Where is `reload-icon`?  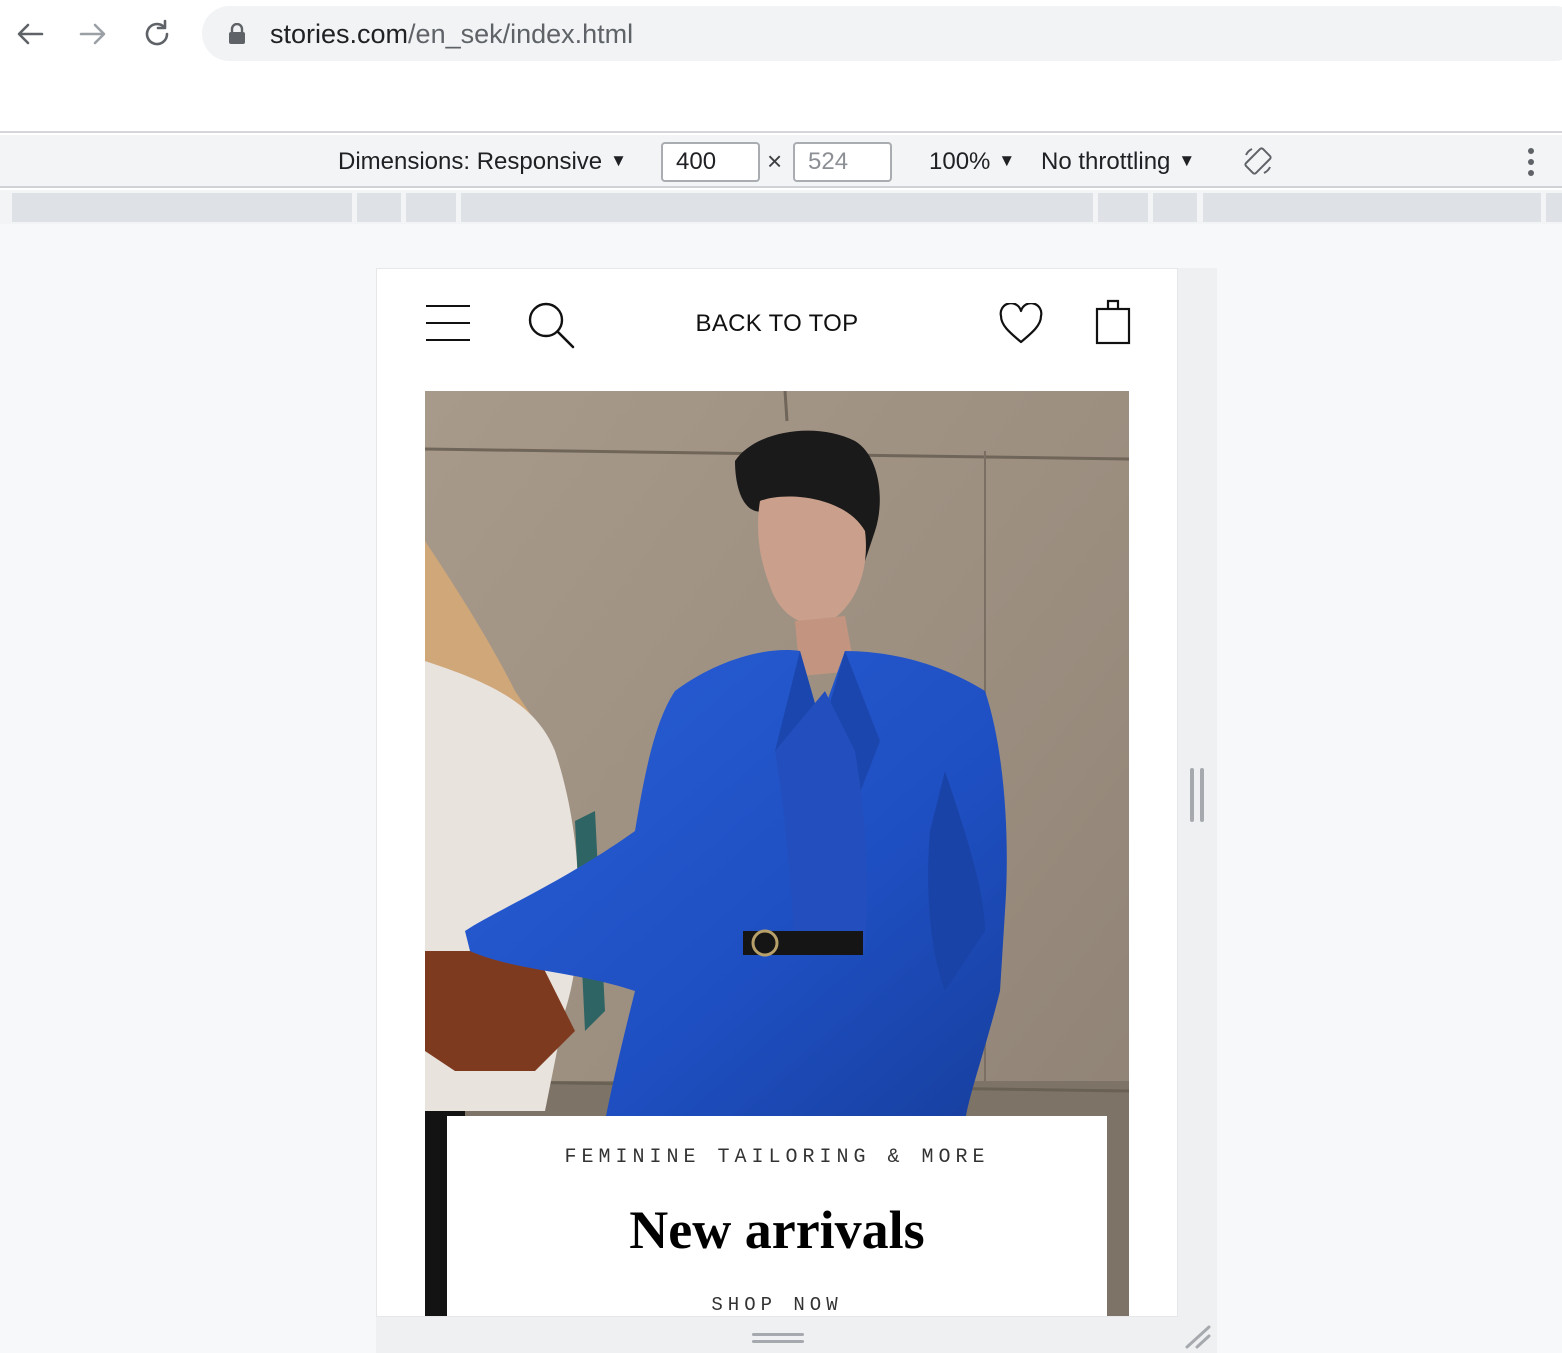
reload-icon is located at coordinates (157, 32).